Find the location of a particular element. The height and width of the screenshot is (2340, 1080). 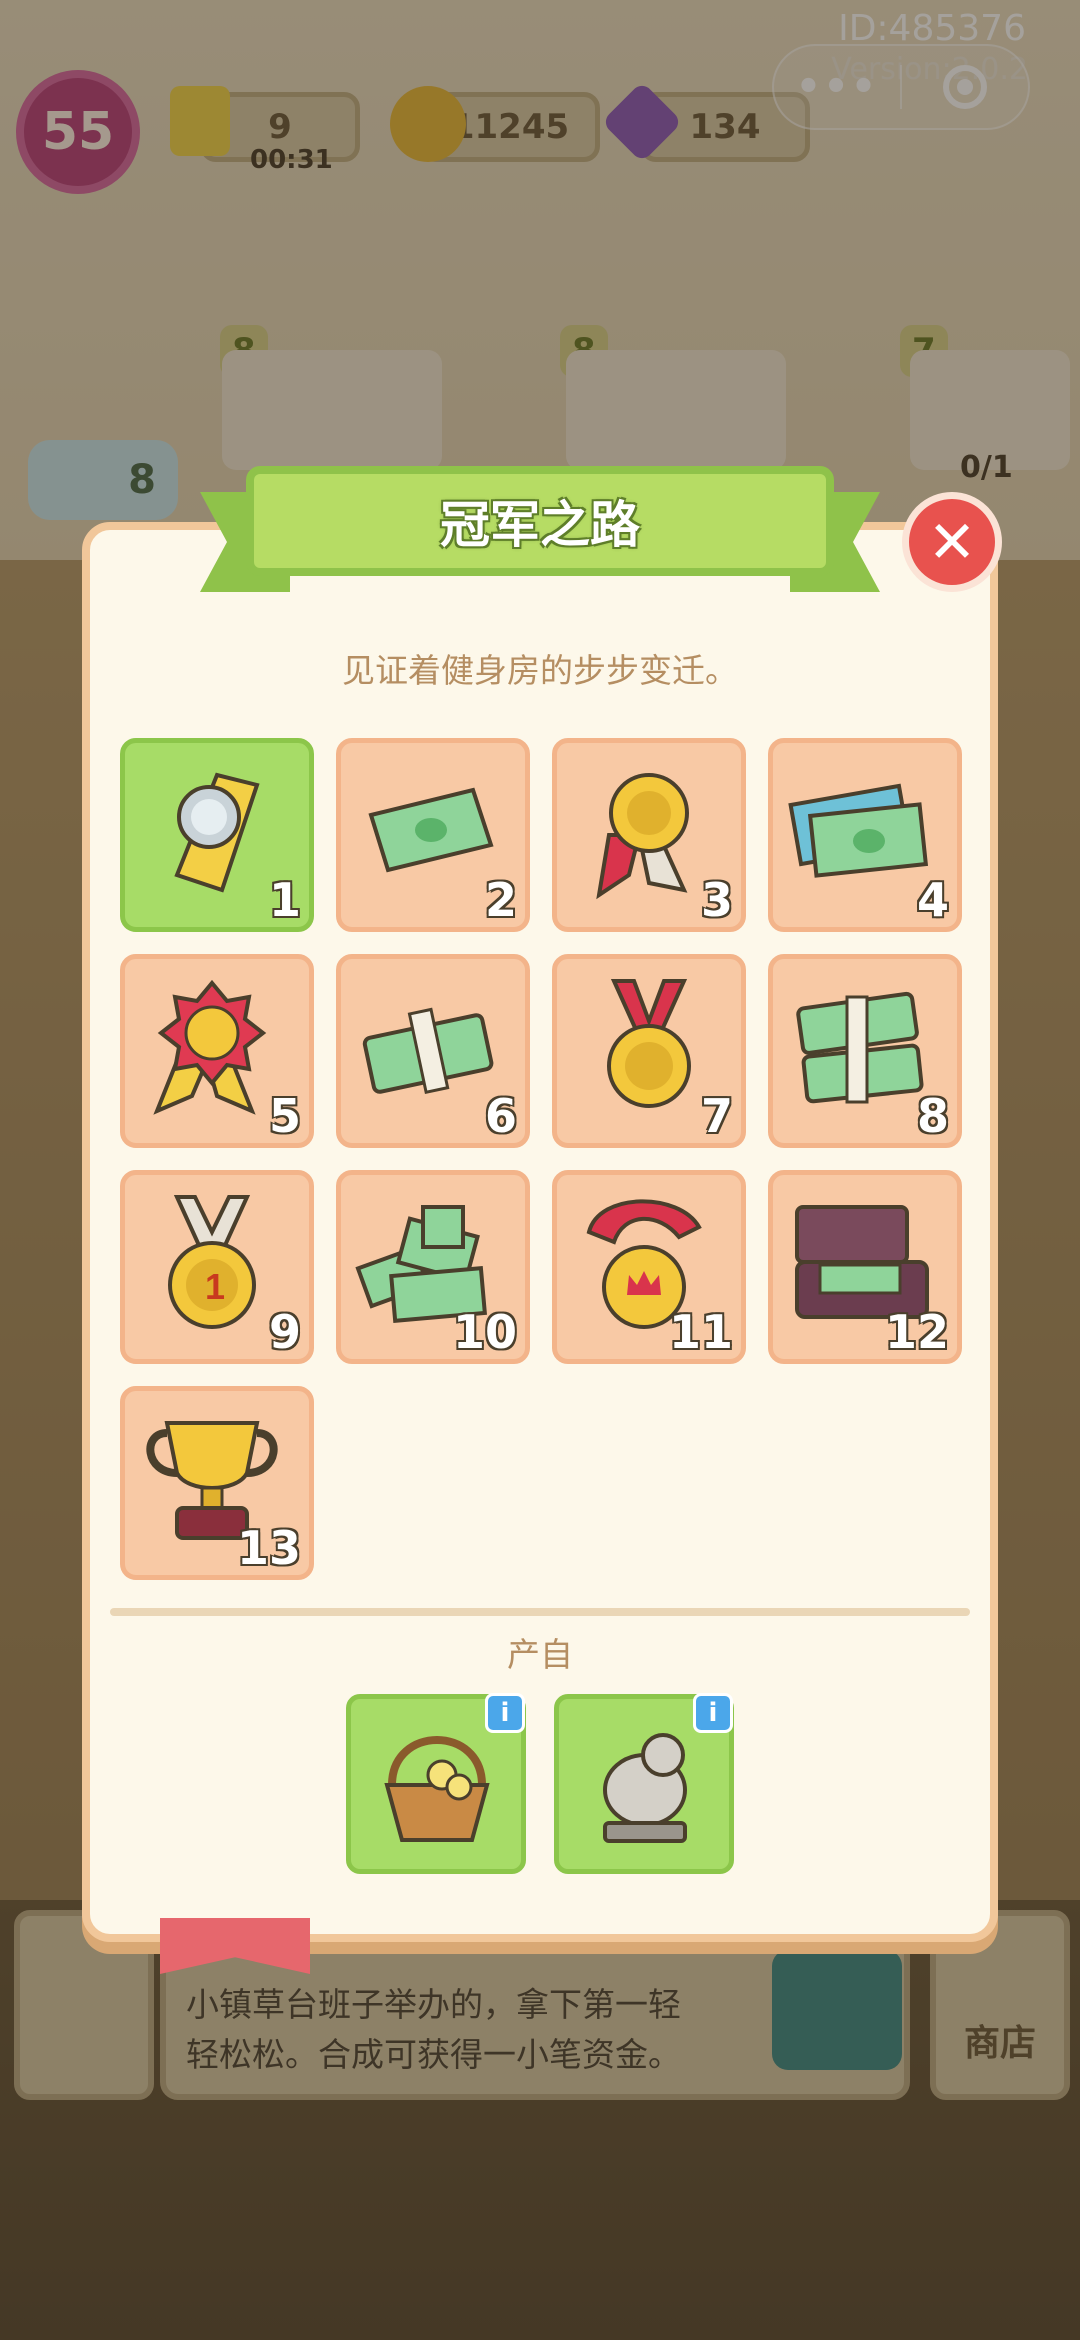

dialog-title: 冠军之路 is located at coordinates (540, 525).